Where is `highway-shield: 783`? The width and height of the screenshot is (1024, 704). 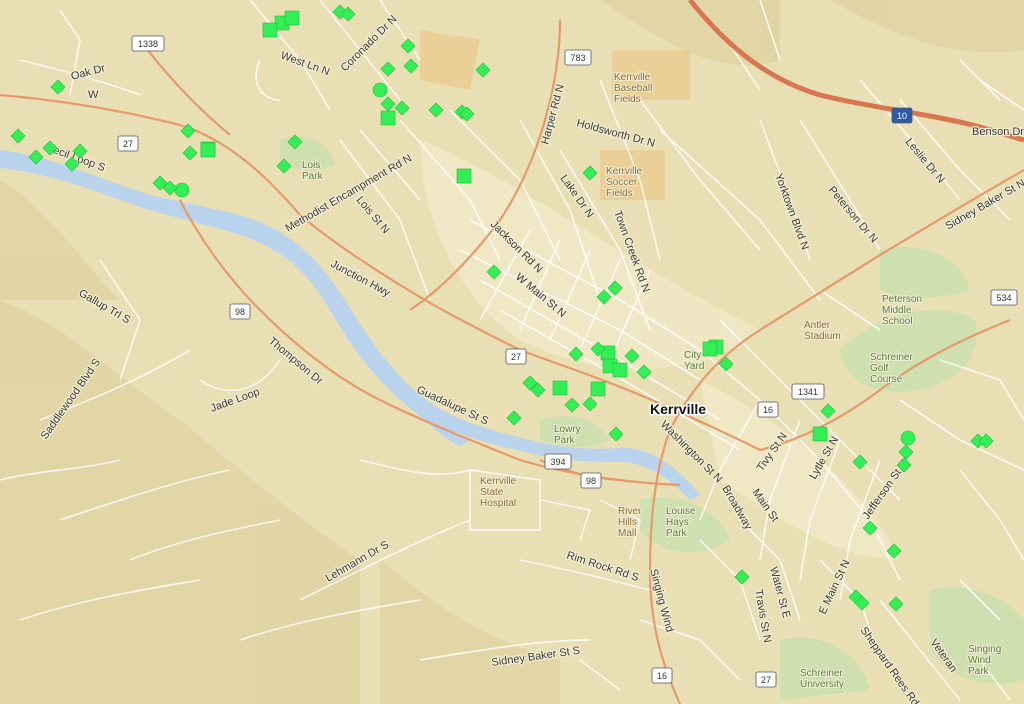
highway-shield: 783 is located at coordinates (578, 57).